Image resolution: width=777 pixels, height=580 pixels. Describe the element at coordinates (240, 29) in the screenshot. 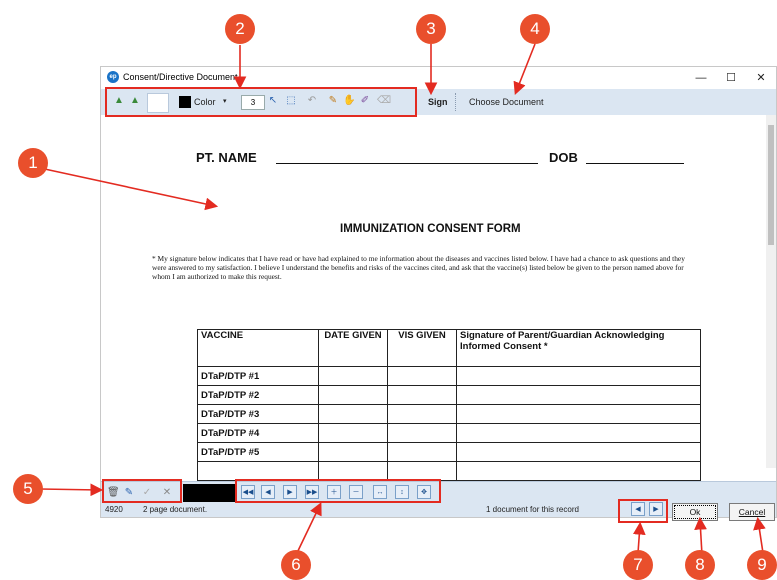

I see `callout-2: 2` at that location.